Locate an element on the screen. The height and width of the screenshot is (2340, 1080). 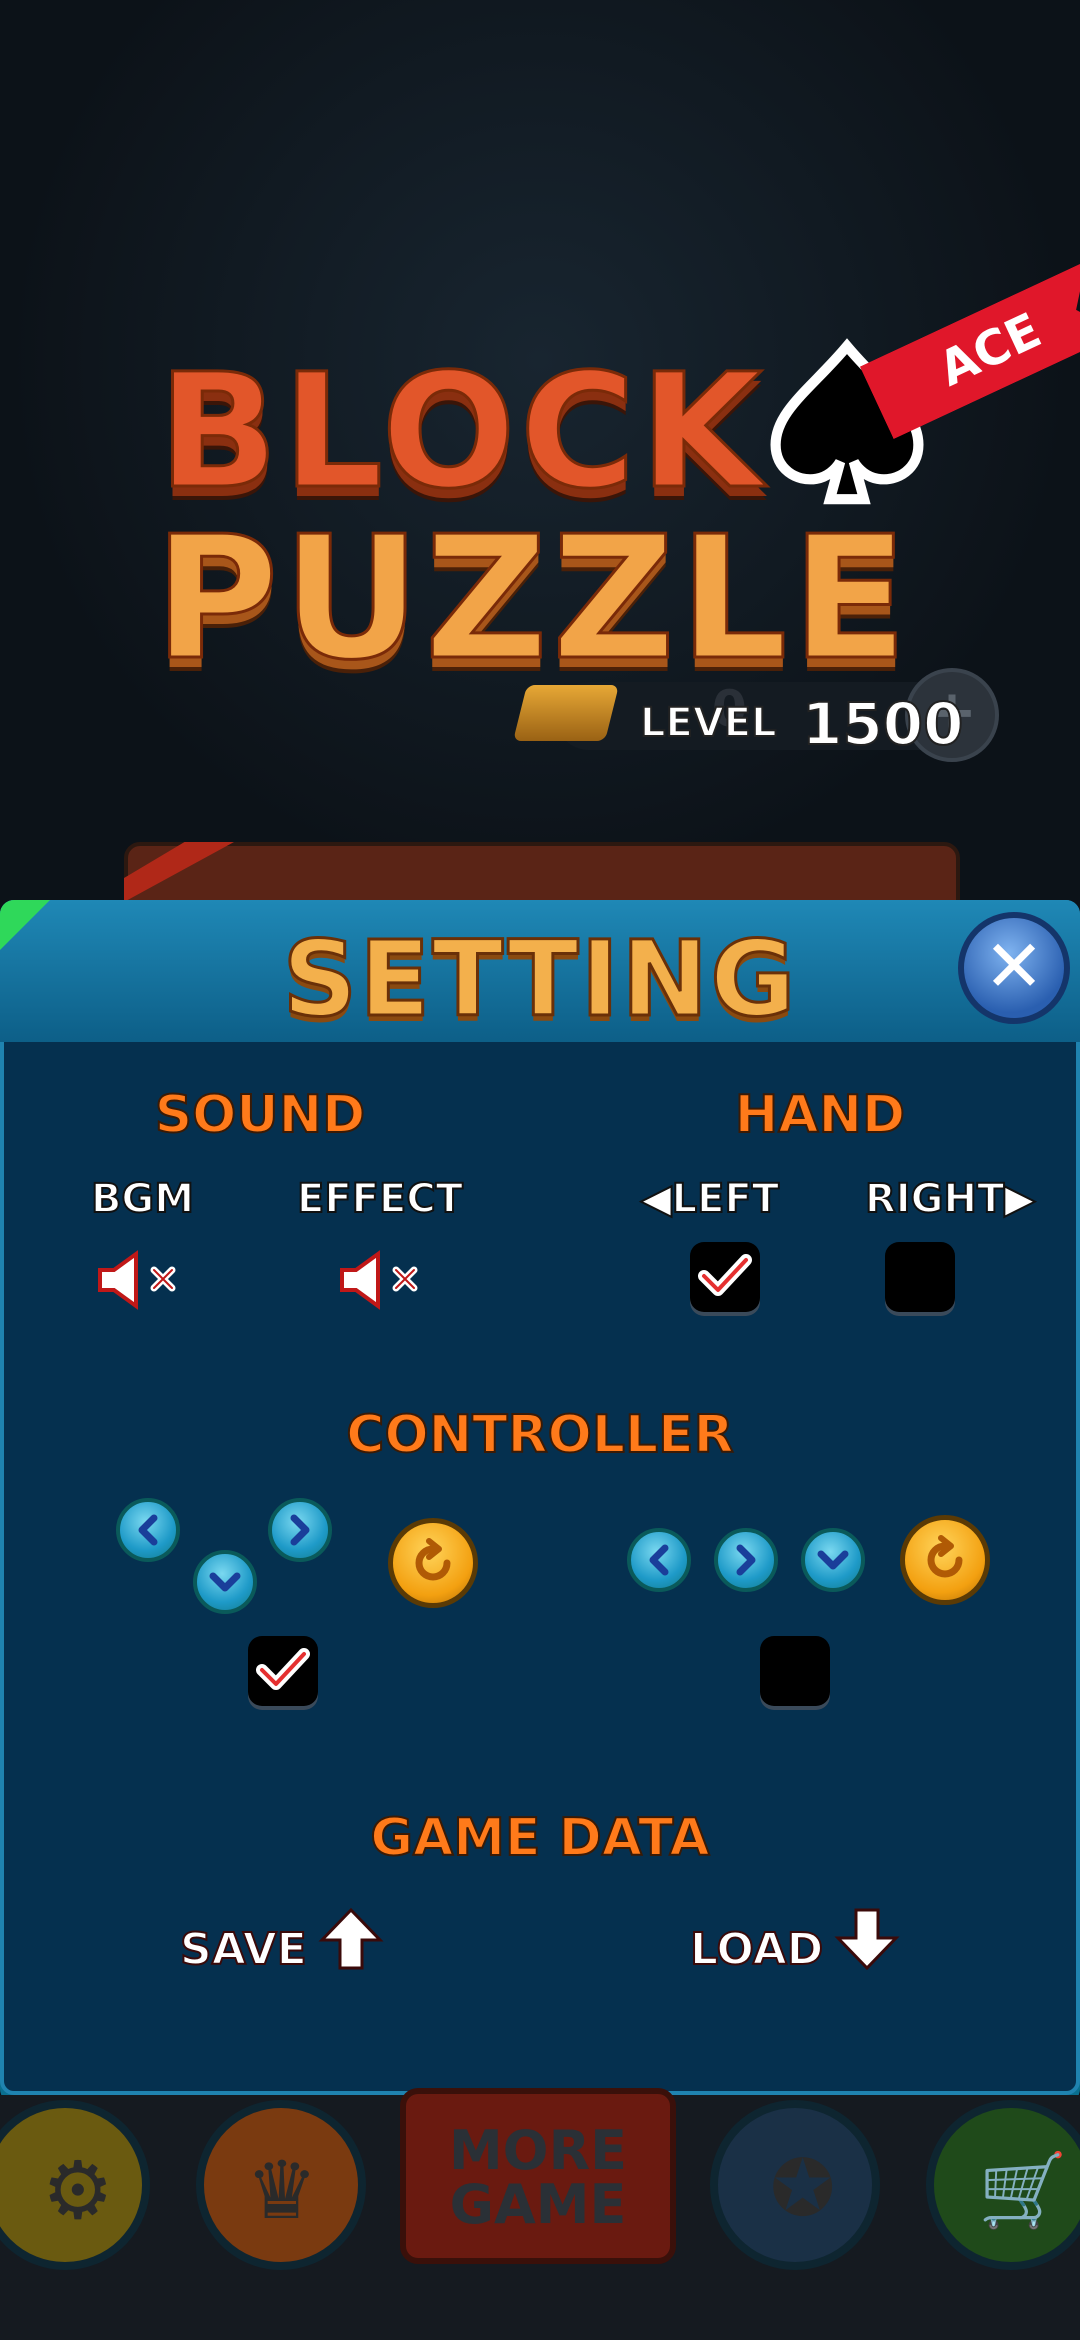
download-arrow-icon is located at coordinates (867, 1939).